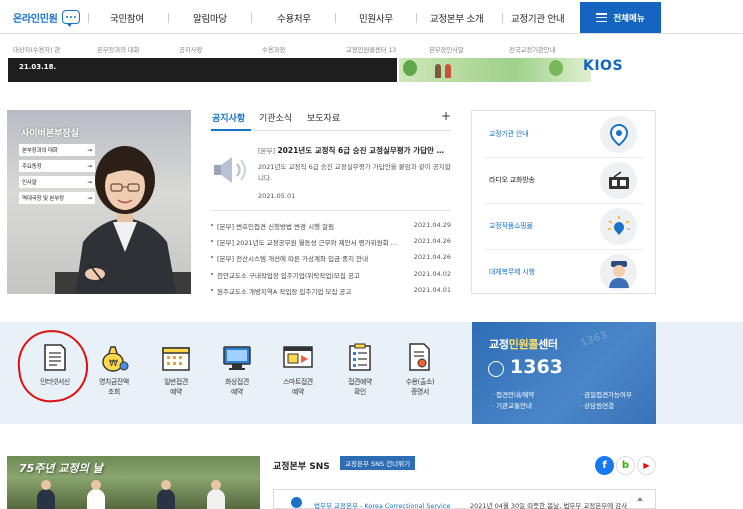 This screenshot has width=743, height=509. What do you see at coordinates (432, 241) in the screenshot?
I see `notice-date: 2021.04.26` at bounding box center [432, 241].